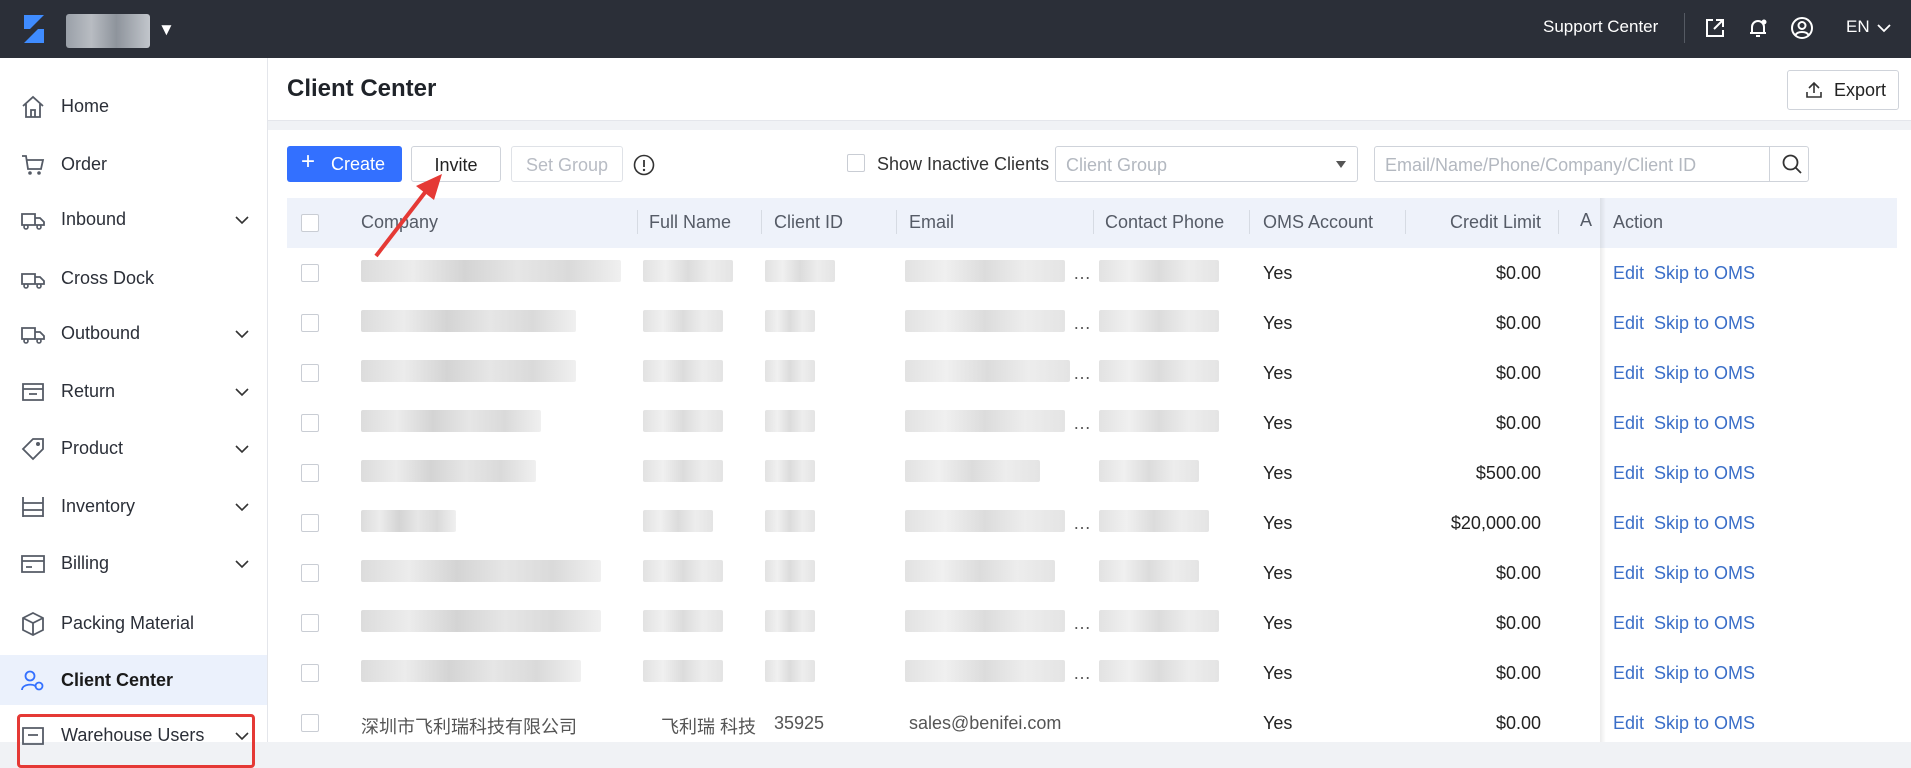  Describe the element at coordinates (1758, 28) in the screenshot. I see `bell-icon` at that location.